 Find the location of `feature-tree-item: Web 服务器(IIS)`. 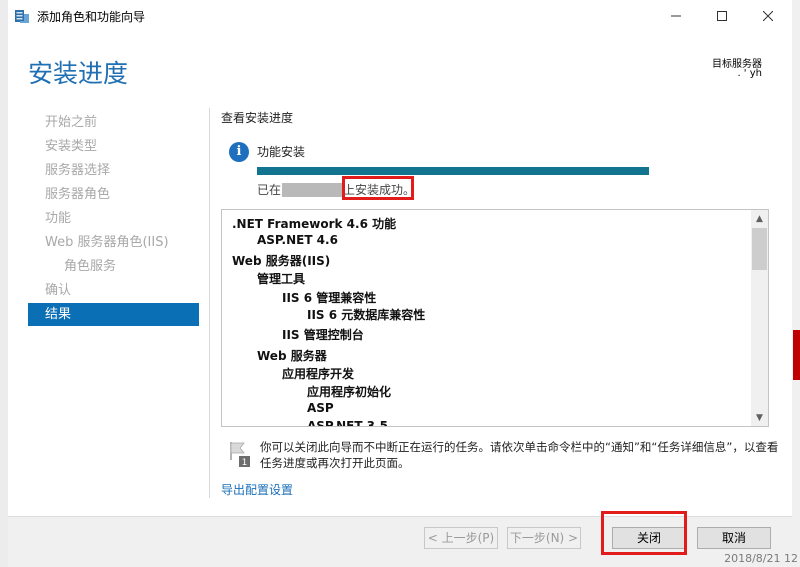

feature-tree-item: Web 服务器(IIS) is located at coordinates (281, 261).